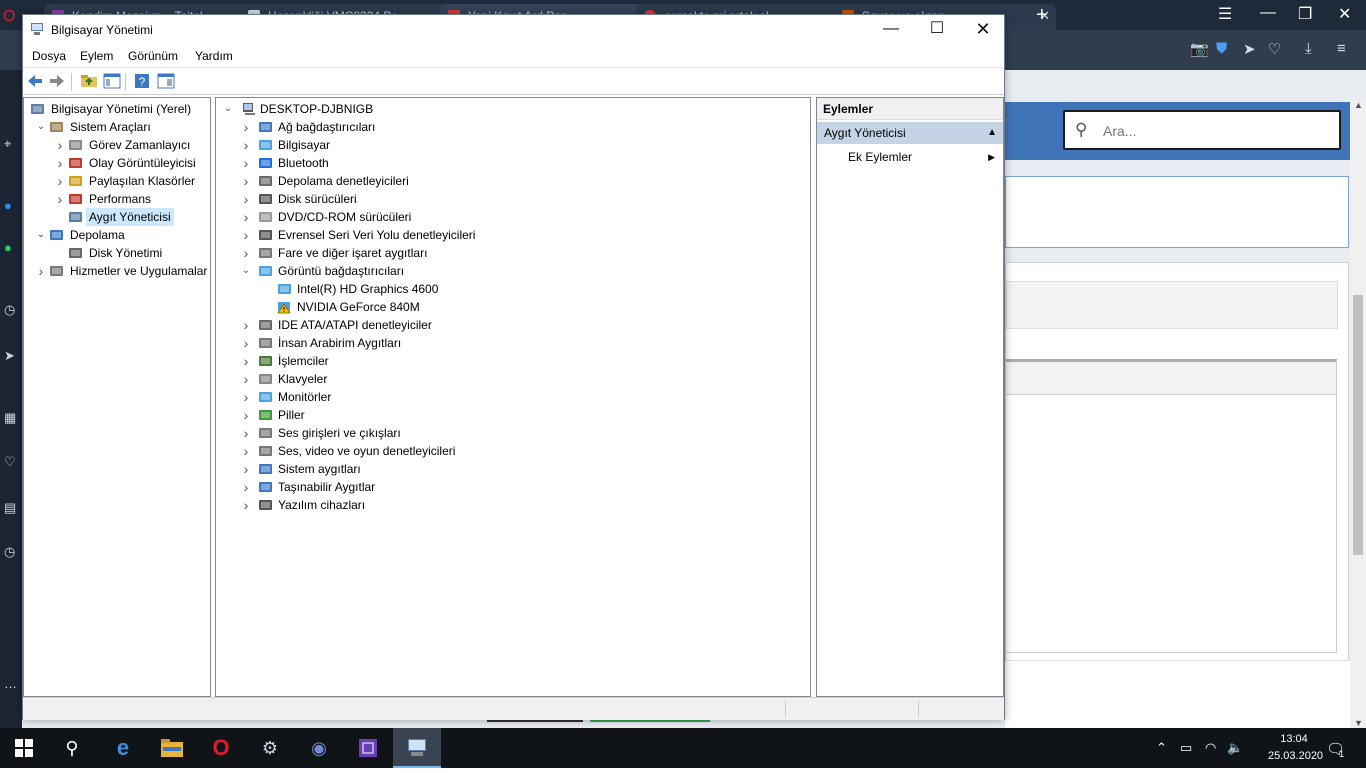 Image resolution: width=1366 pixels, height=773 pixels. I want to click on discord-button: ◉, so click(319, 748).